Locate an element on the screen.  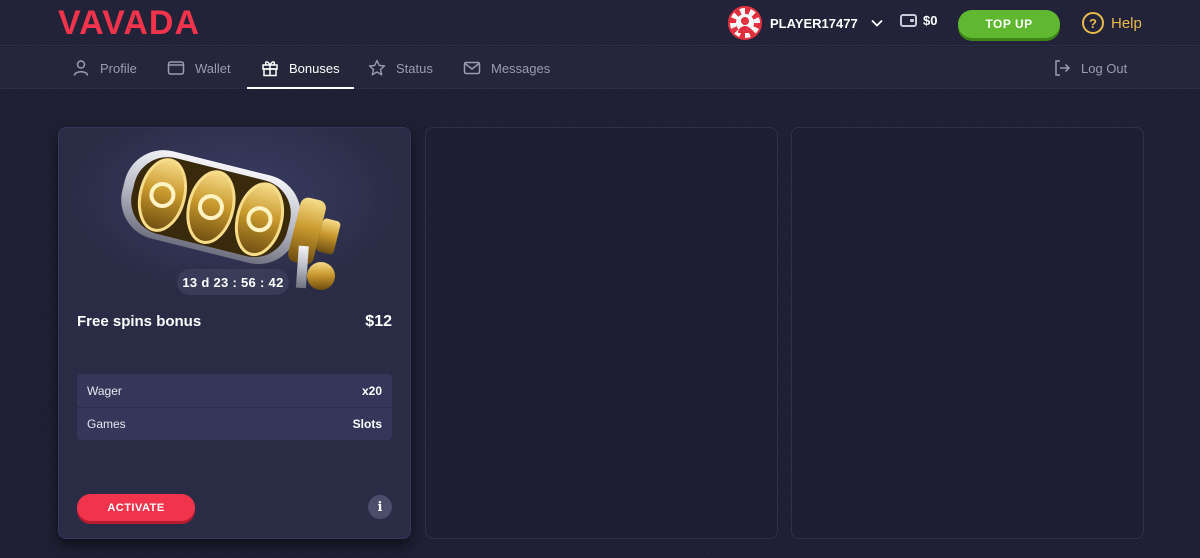
wager-label: Wager is located at coordinates (104, 390).